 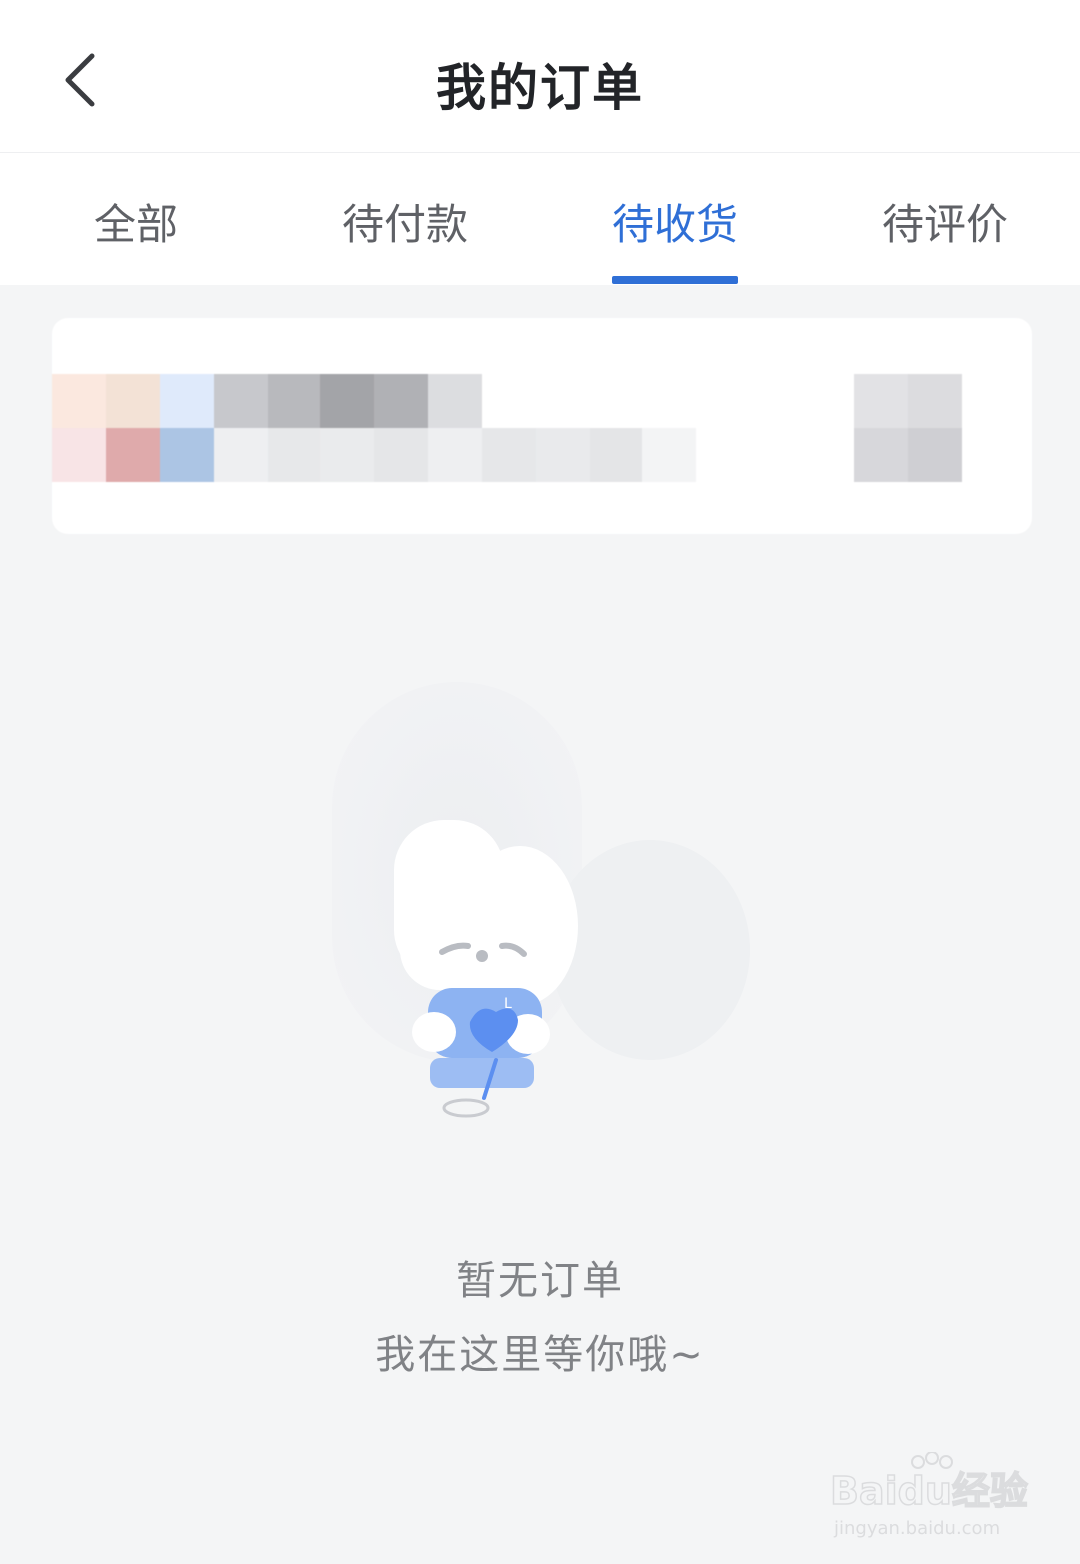 What do you see at coordinates (540, 219) in the screenshot?
I see `order-status-tabs: 全部 待付款 待收货 待评价` at bounding box center [540, 219].